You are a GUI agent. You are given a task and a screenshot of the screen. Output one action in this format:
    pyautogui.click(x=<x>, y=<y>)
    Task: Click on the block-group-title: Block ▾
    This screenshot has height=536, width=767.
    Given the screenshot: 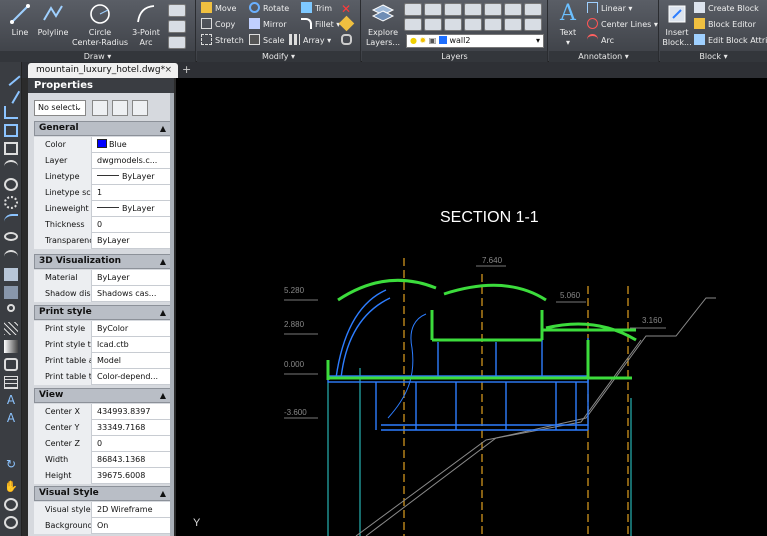 What is the action you would take?
    pyautogui.click(x=713, y=56)
    